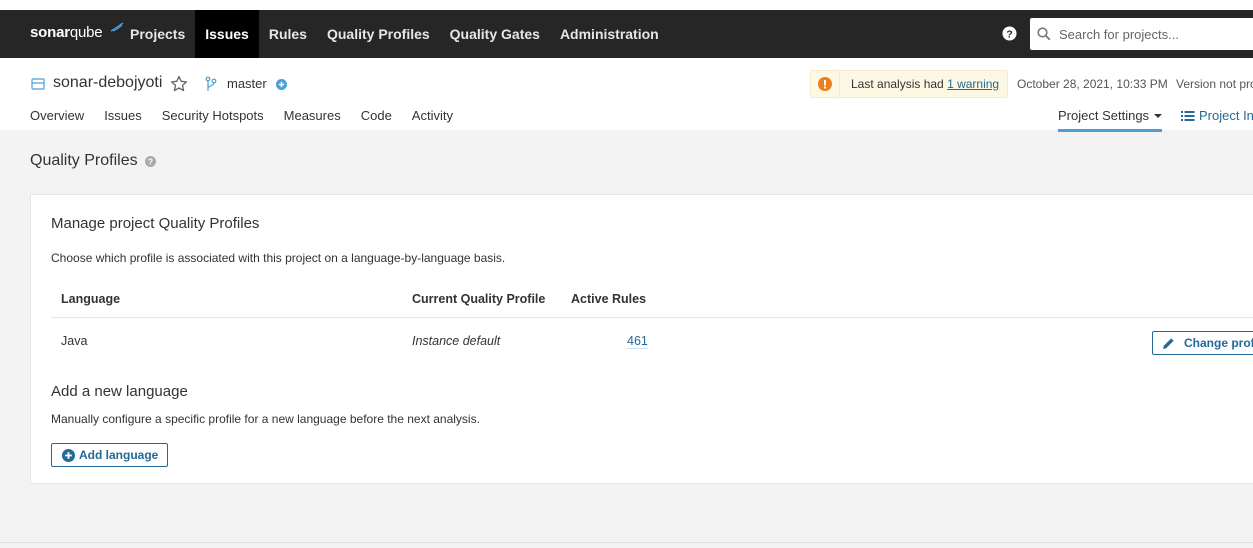 The width and height of the screenshot is (1253, 548). Describe the element at coordinates (155, 223) in the screenshot. I see `card-title: Manage project Quality Profiles` at that location.